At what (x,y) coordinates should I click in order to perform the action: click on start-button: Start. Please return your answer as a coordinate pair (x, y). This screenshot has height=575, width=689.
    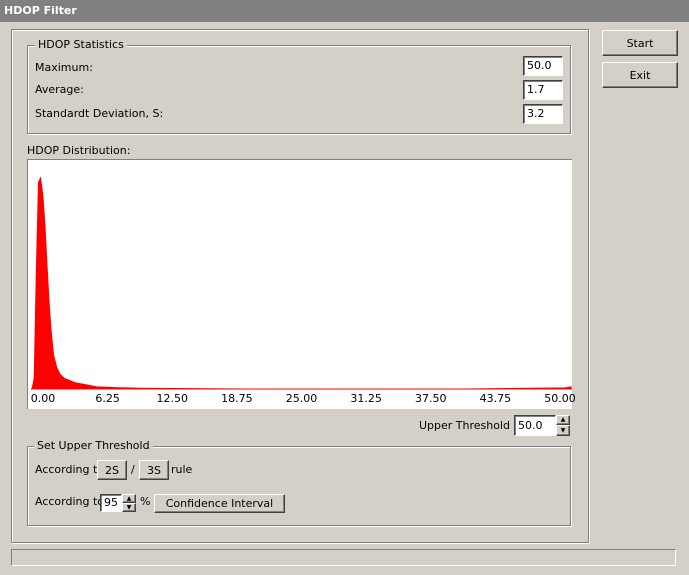
    Looking at the image, I should click on (640, 43).